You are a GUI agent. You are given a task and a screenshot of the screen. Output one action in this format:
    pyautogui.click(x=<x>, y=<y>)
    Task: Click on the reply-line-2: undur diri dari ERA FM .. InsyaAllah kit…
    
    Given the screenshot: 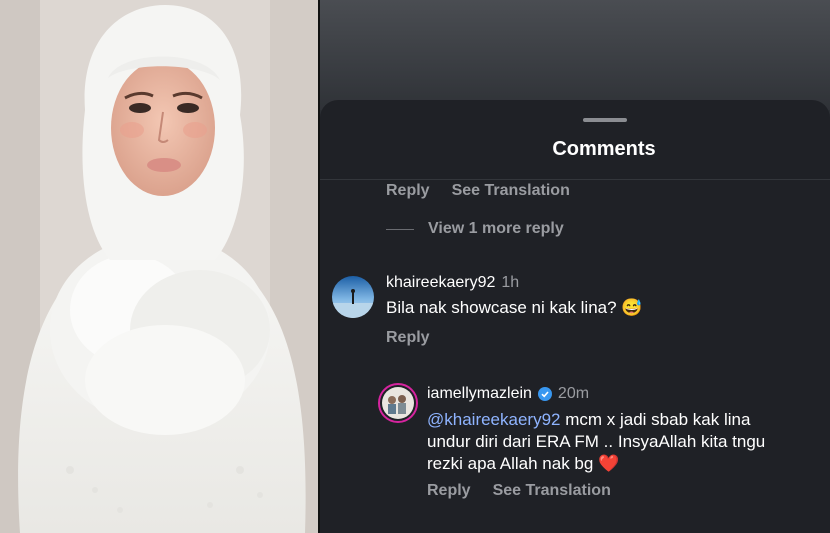 What is the action you would take?
    pyautogui.click(x=596, y=441)
    